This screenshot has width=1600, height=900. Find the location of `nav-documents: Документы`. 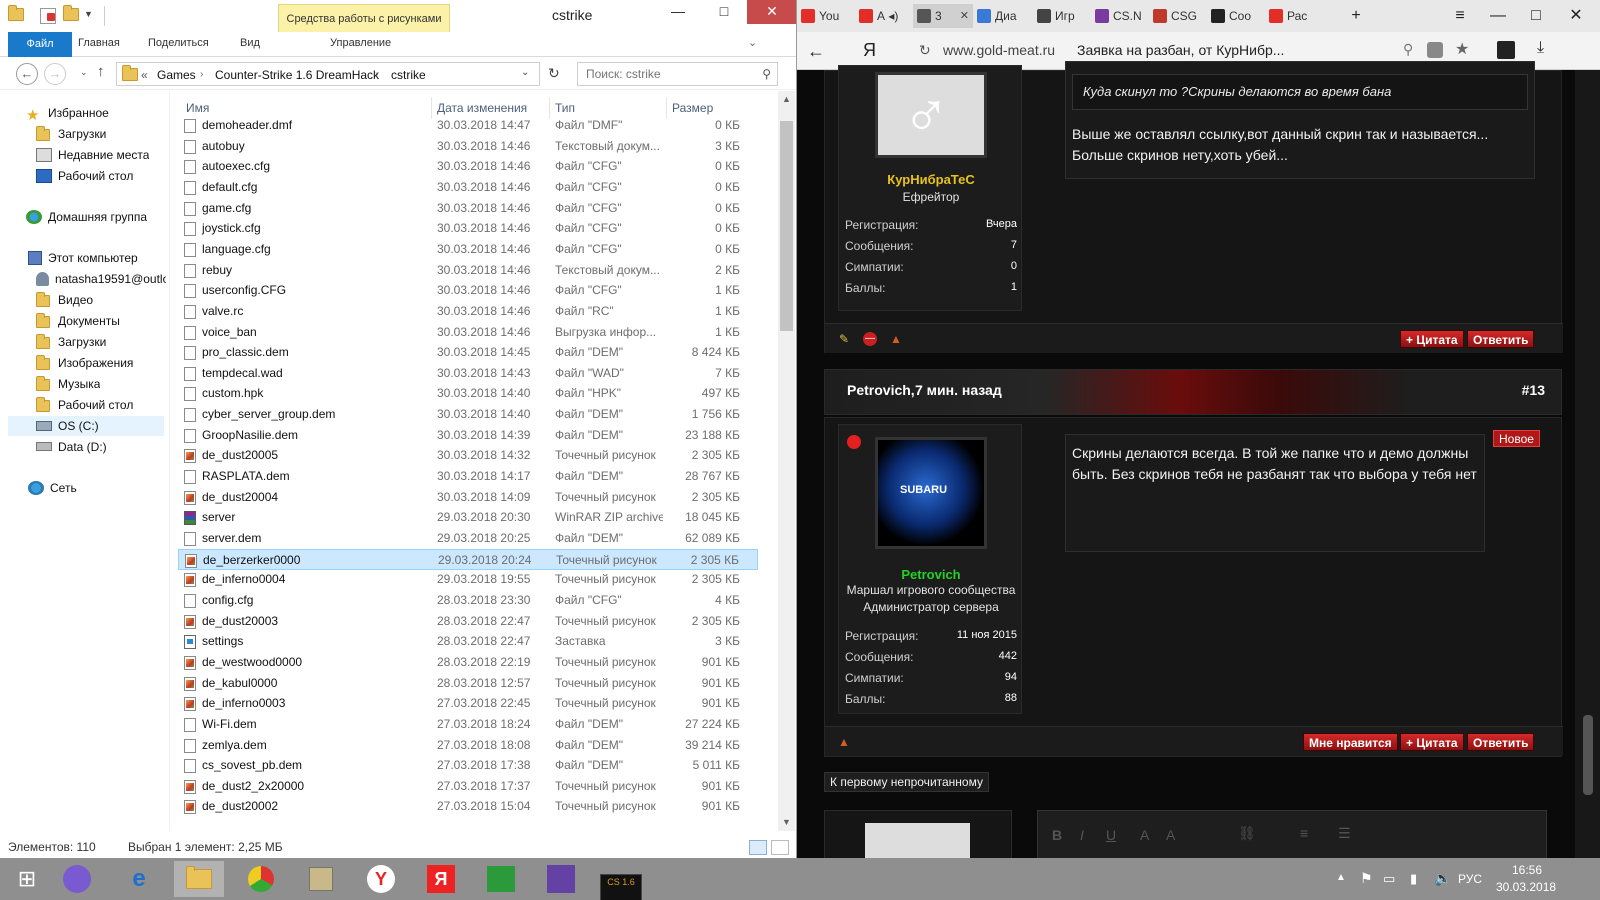

nav-documents: Документы is located at coordinates (78, 321).